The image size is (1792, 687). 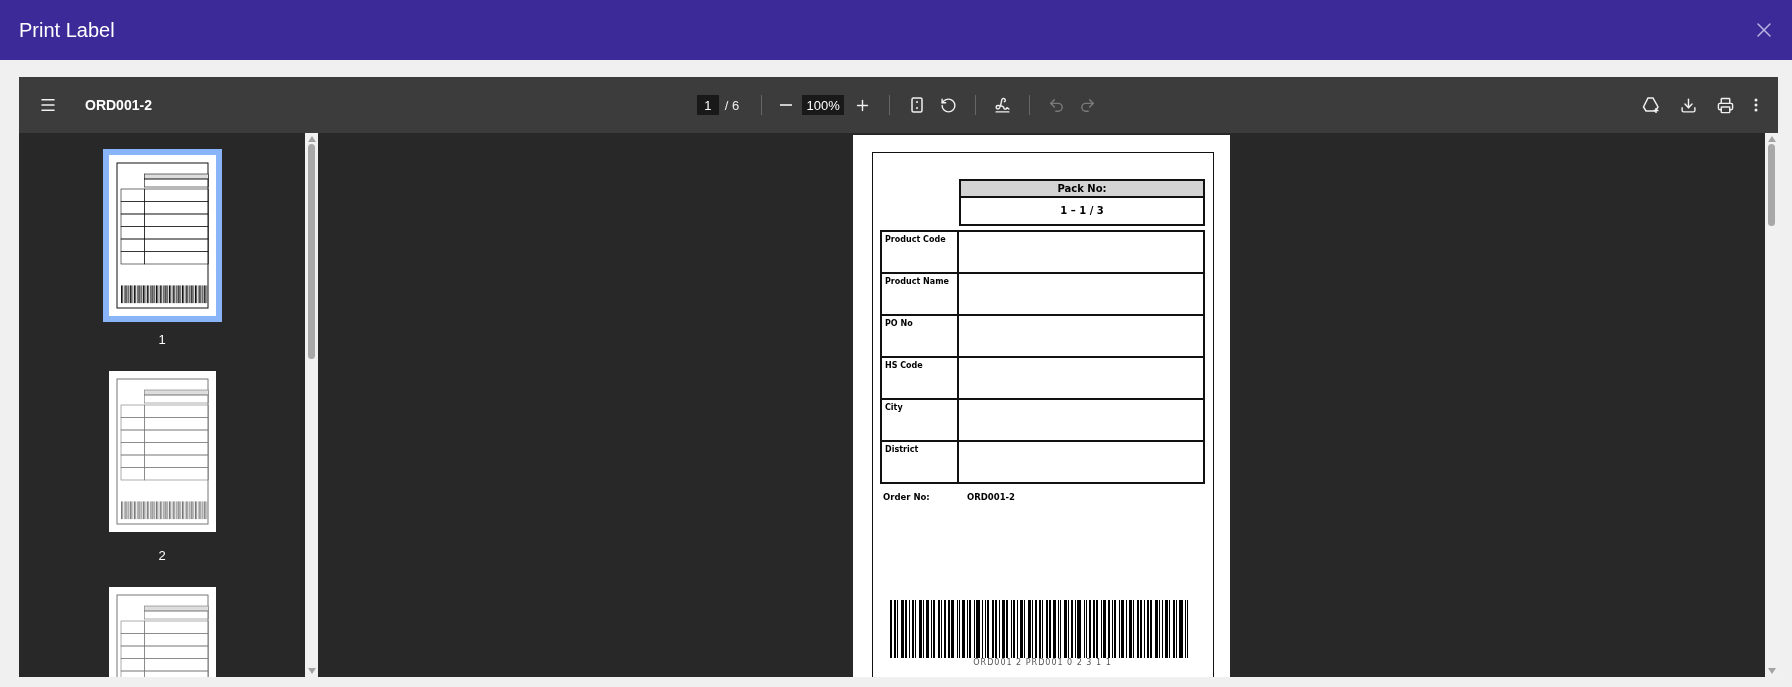 I want to click on pack-header: Pack No:, so click(x=1082, y=189).